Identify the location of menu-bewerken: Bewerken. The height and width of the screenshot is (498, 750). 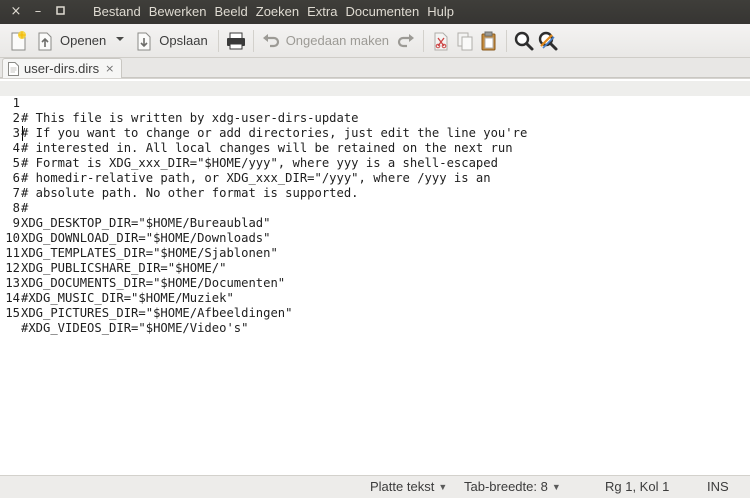
(178, 12).